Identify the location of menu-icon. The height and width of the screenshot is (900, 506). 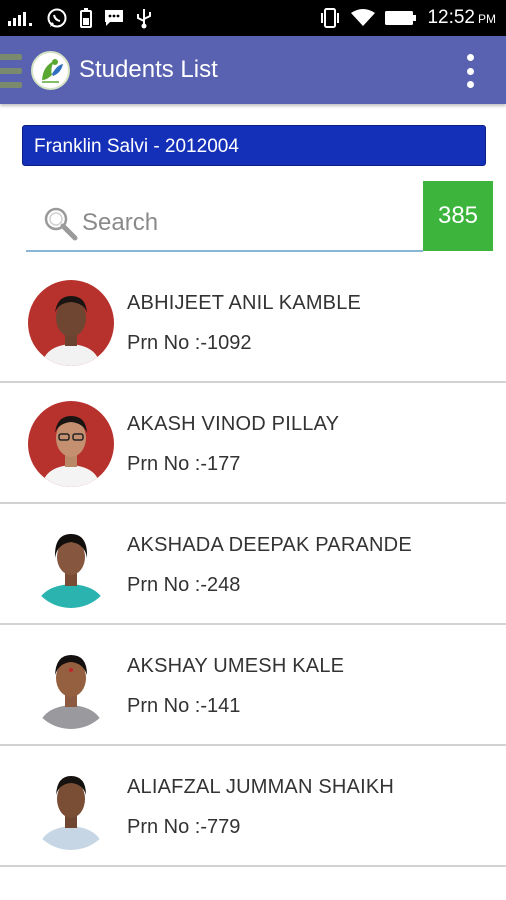
(11, 71).